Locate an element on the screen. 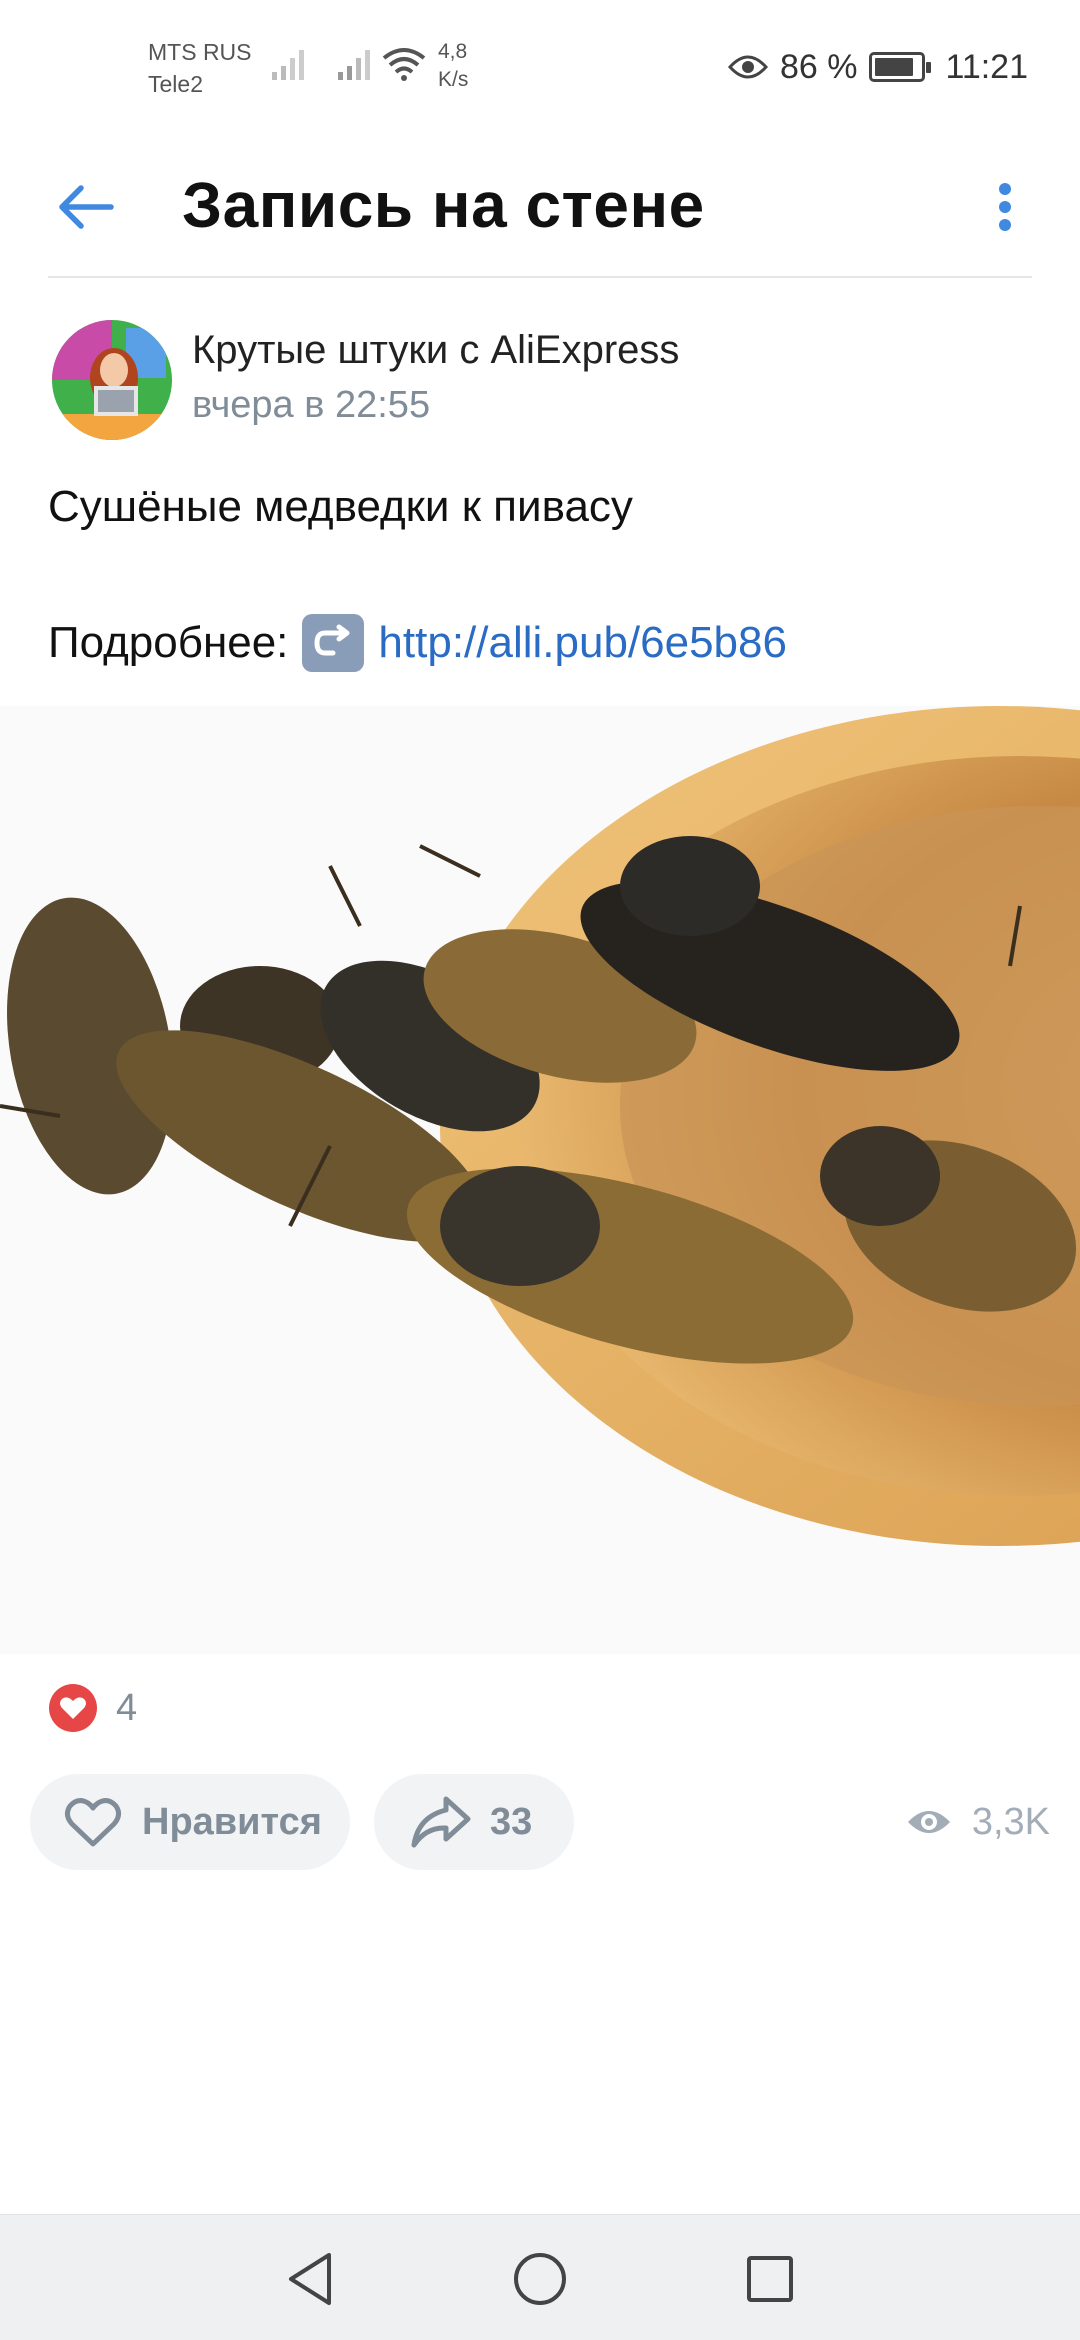  status-right: 86 % 11:21 is located at coordinates (877, 67).